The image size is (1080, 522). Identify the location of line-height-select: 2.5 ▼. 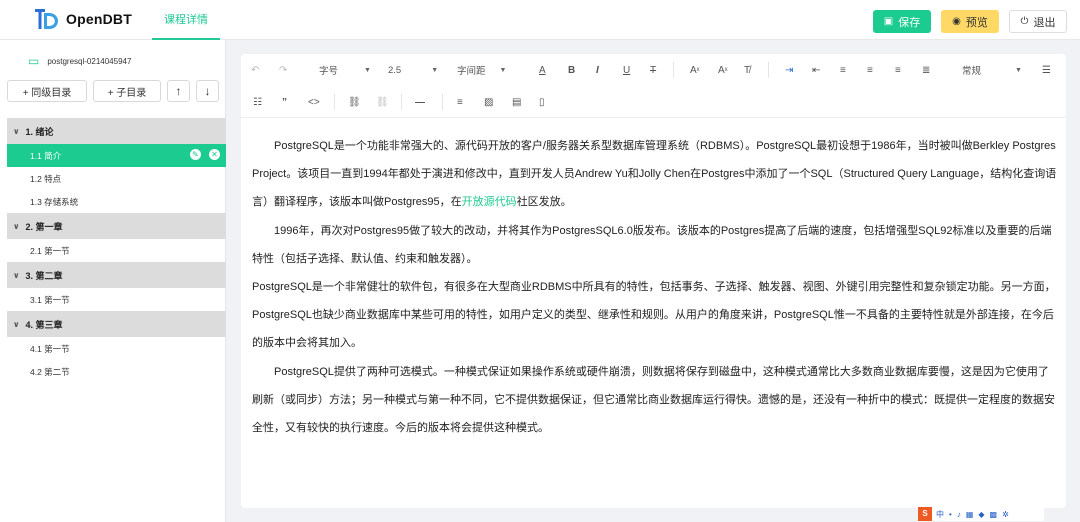
(413, 70).